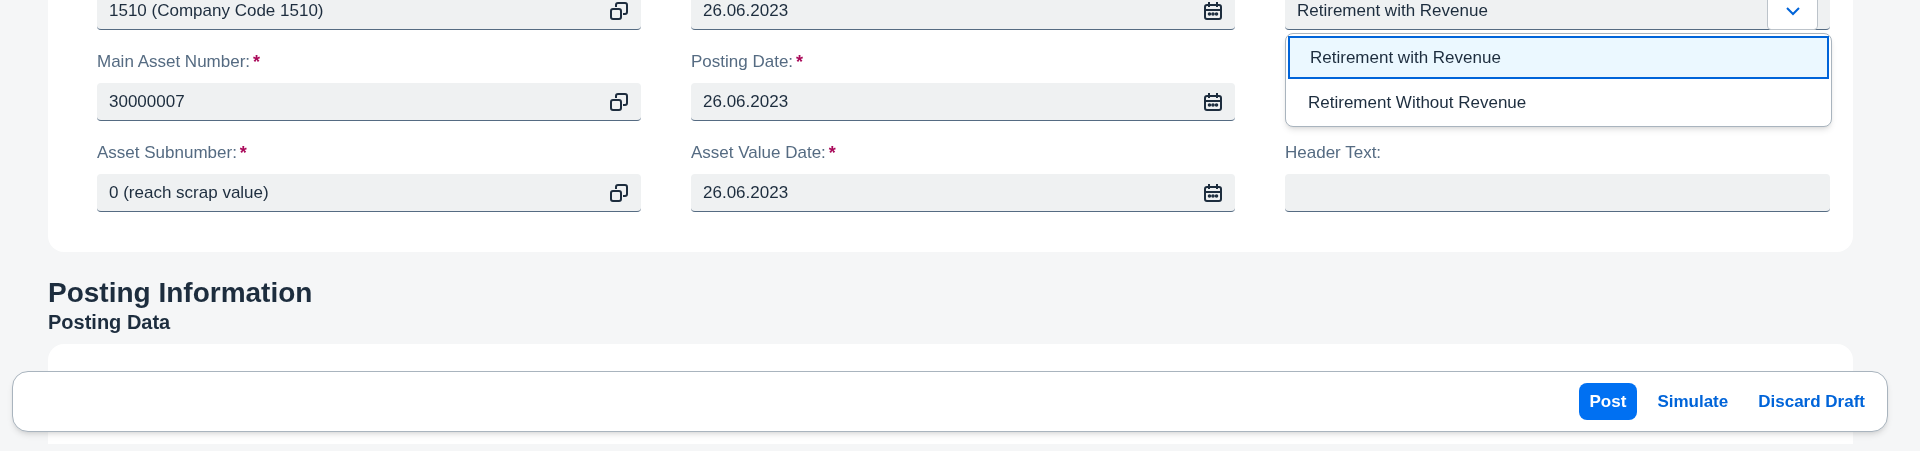 The image size is (1920, 451). What do you see at coordinates (369, 102) in the screenshot?
I see `input-field: 30000007` at bounding box center [369, 102].